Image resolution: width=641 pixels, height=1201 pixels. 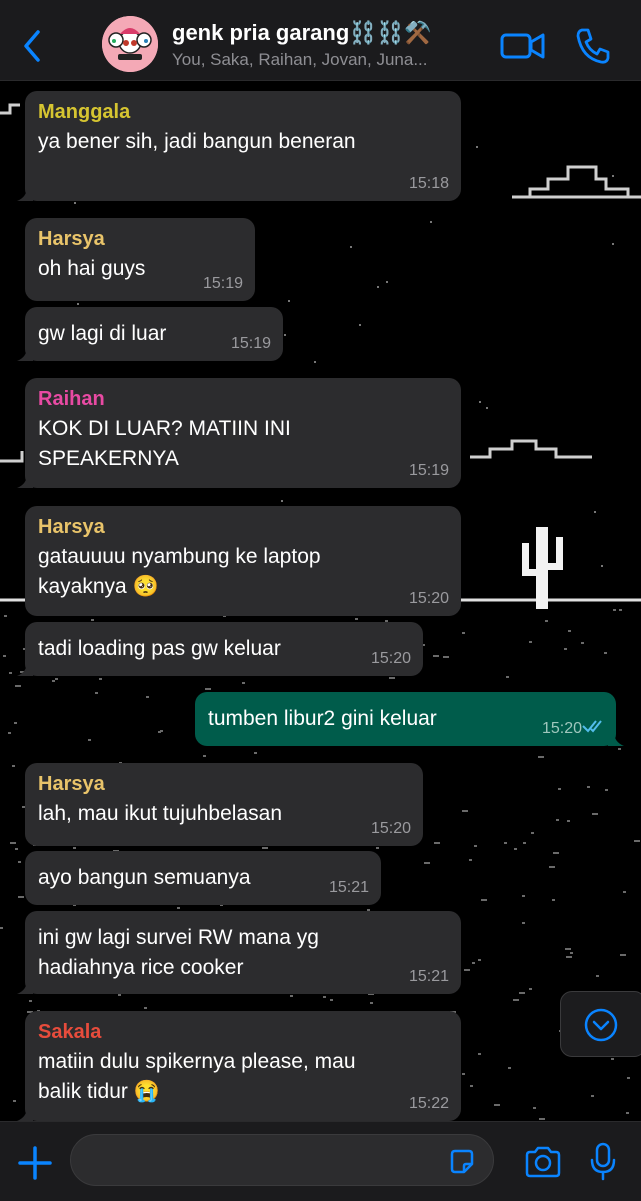 I want to click on message-text: ya bener sih, jadi bangun beneran, so click(x=197, y=141).